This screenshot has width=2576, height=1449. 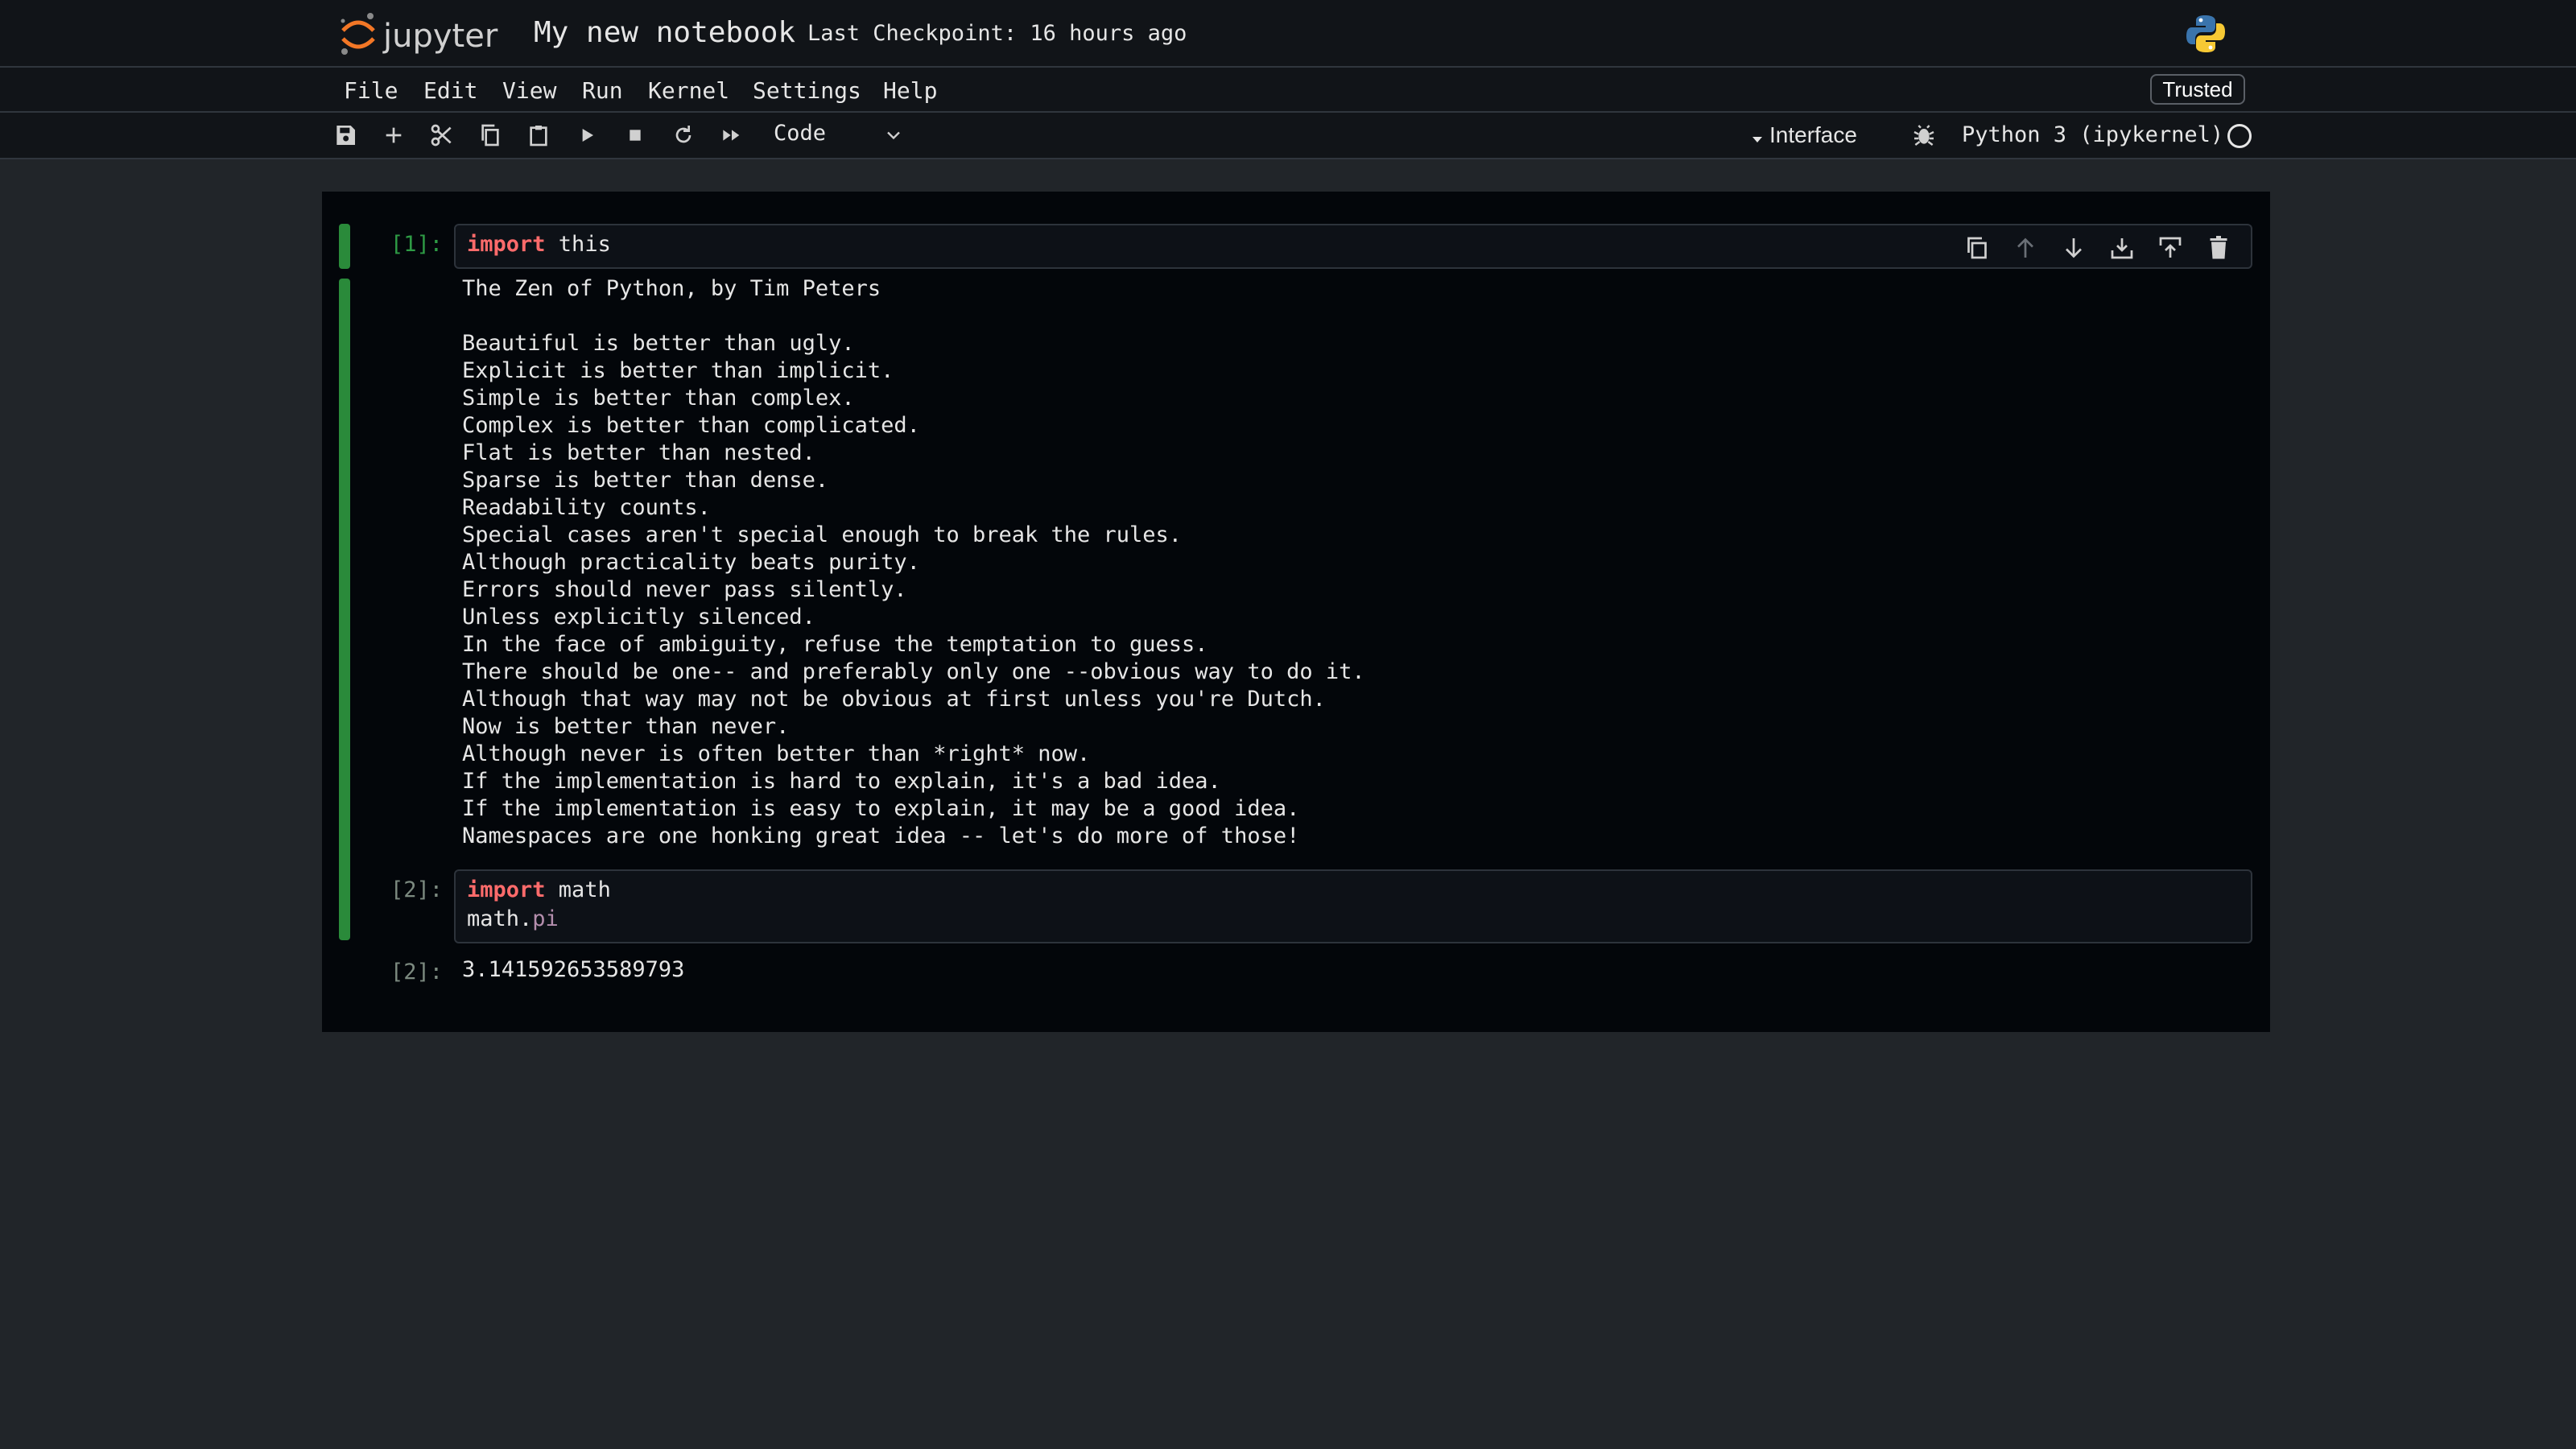 What do you see at coordinates (1977, 247) in the screenshot?
I see `duplicate-icon` at bounding box center [1977, 247].